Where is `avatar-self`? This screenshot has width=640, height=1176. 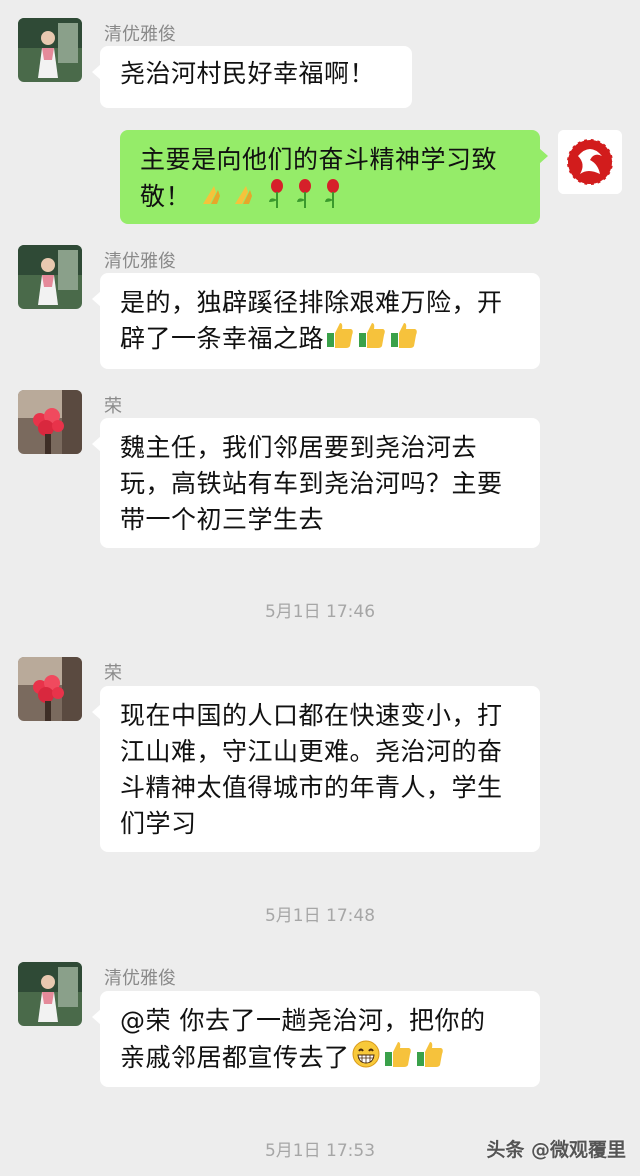 avatar-self is located at coordinates (590, 162).